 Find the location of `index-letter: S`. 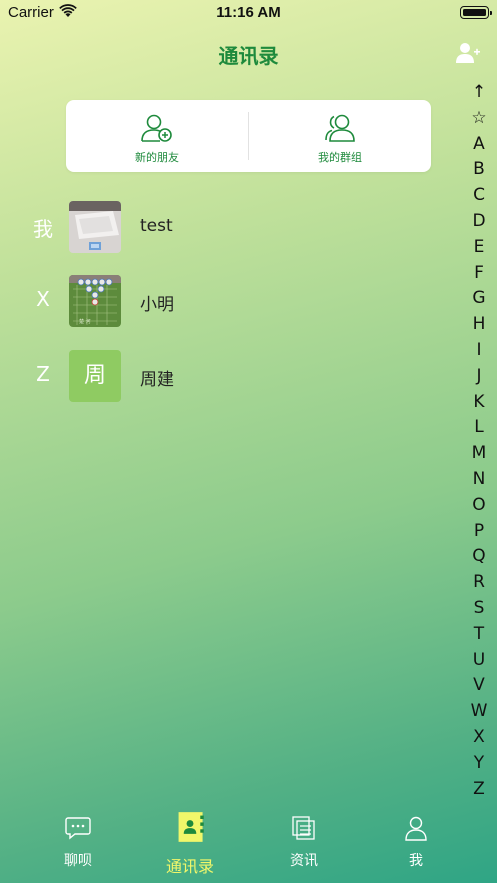

index-letter: S is located at coordinates (479, 609).